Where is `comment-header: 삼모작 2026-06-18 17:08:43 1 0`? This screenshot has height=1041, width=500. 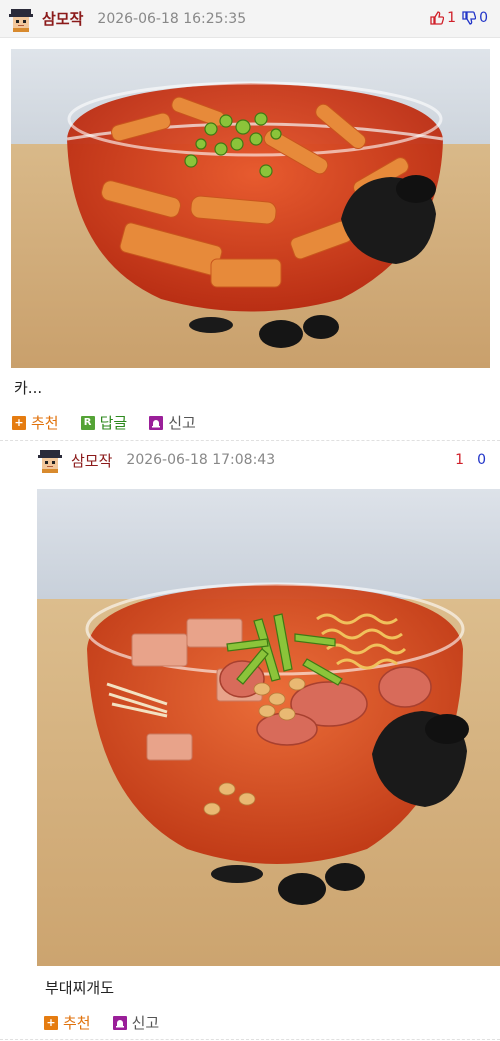
comment-header: 삼모작 2026-06-18 17:08:43 1 0 is located at coordinates (250, 460).